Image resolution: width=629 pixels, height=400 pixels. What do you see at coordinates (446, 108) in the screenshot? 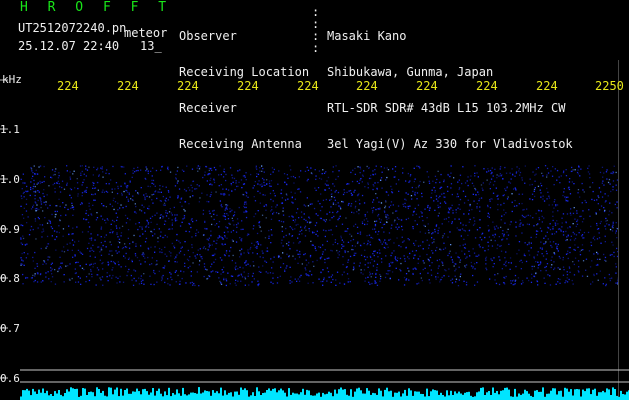
I see `value-receiver: RTL-SDR SDR# 43dB L15 103.2MHz CW` at bounding box center [446, 108].